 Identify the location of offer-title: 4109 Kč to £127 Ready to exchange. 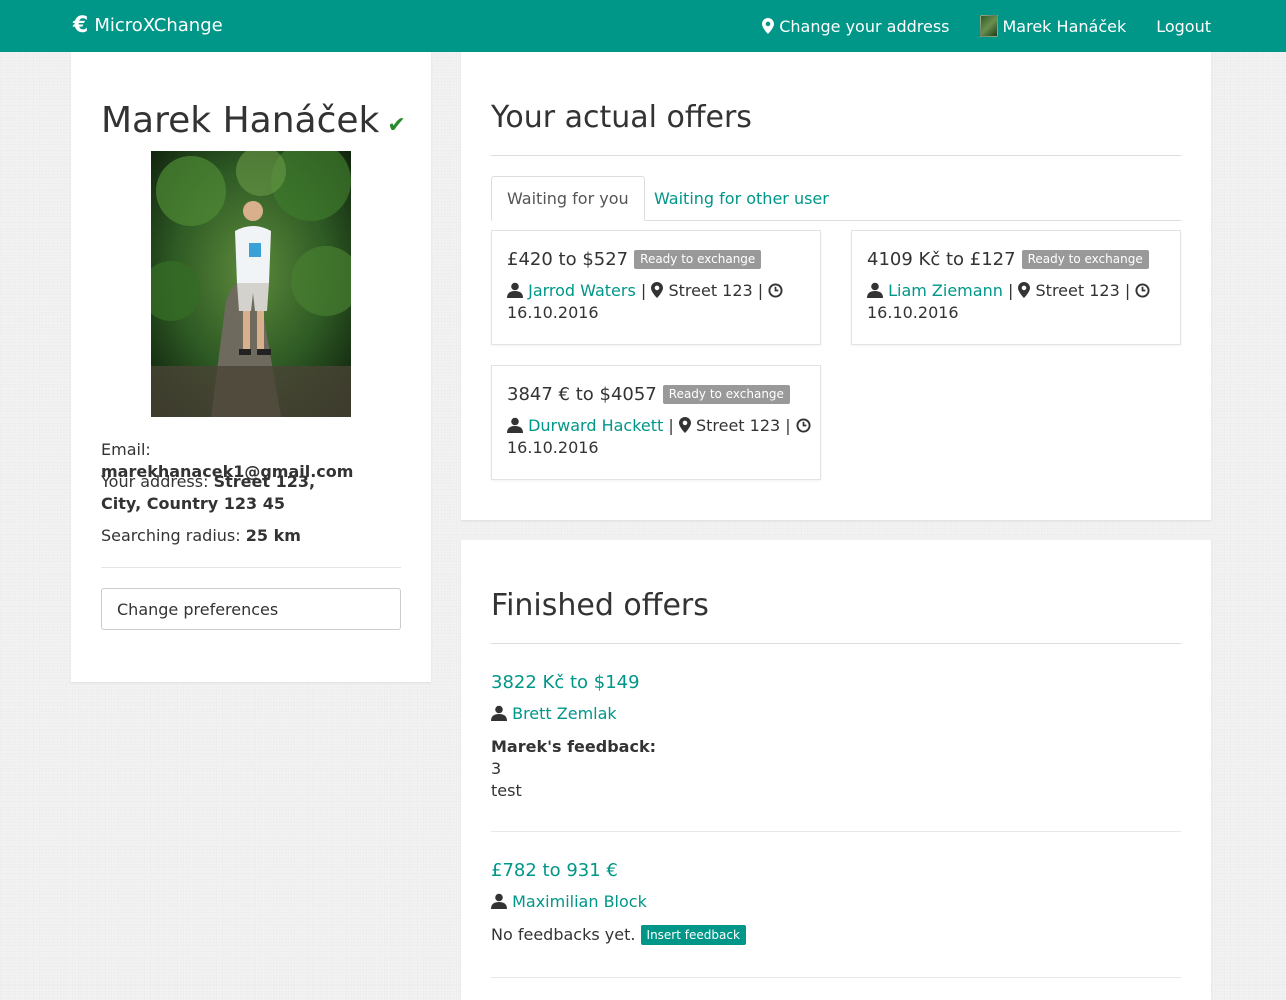
(1008, 259).